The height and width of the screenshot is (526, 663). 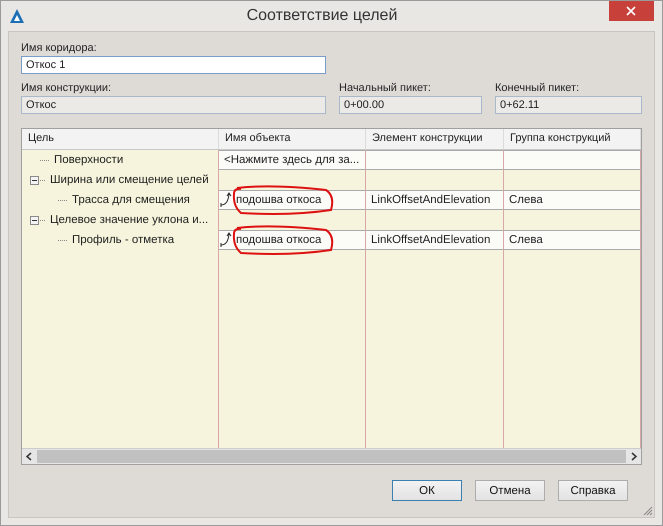 What do you see at coordinates (66, 88) in the screenshot?
I see `field-label: Имя конструкции:` at bounding box center [66, 88].